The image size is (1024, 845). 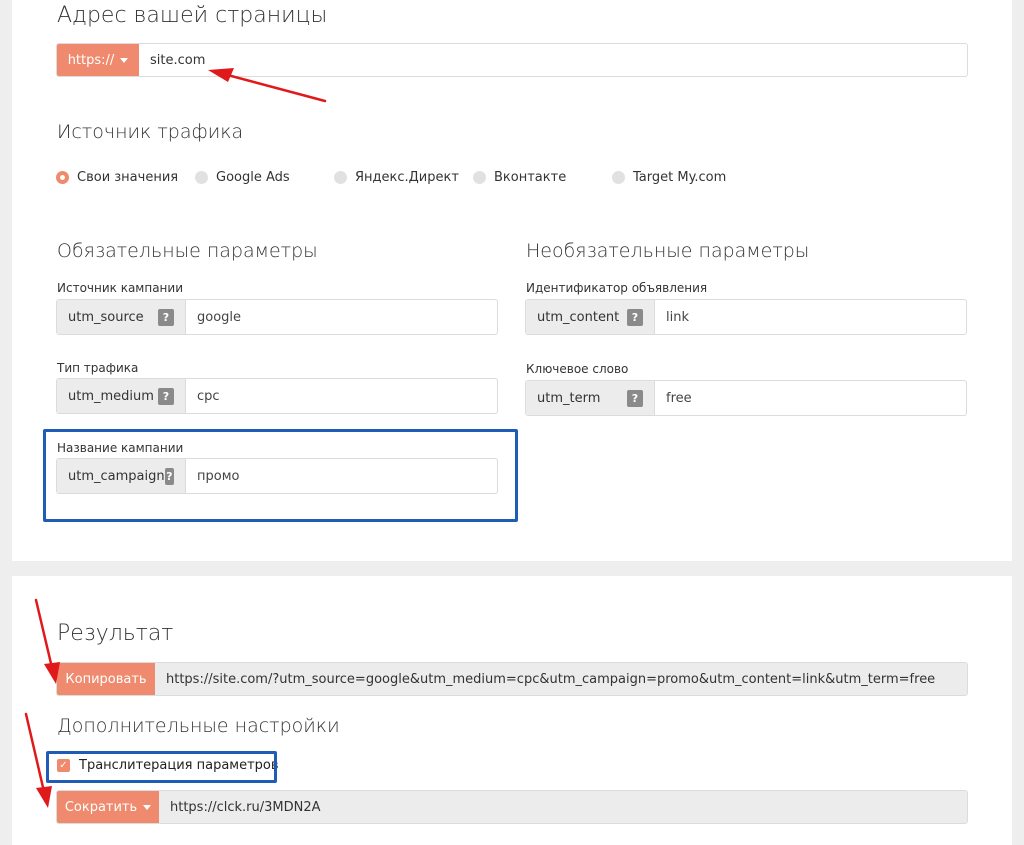 What do you see at coordinates (280, 475) in the screenshot?
I see `highlight-campaign-box` at bounding box center [280, 475].